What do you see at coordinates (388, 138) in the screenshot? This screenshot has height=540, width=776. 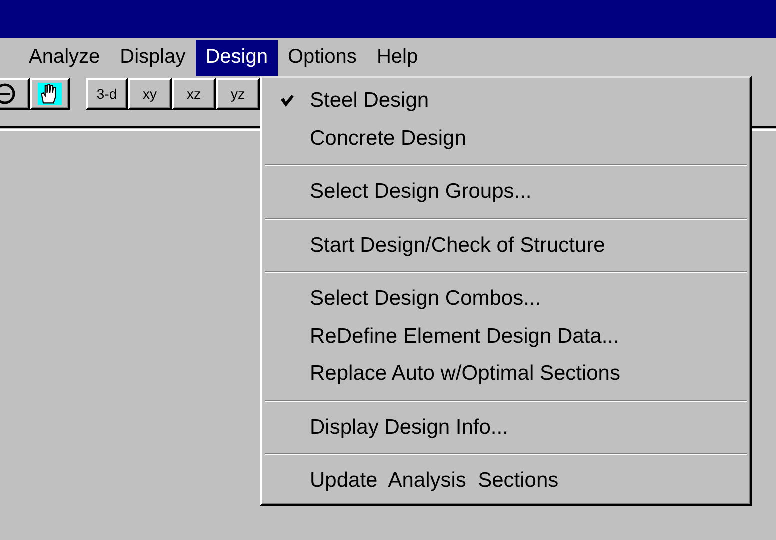 I see `menu-item: Concrete Design` at bounding box center [388, 138].